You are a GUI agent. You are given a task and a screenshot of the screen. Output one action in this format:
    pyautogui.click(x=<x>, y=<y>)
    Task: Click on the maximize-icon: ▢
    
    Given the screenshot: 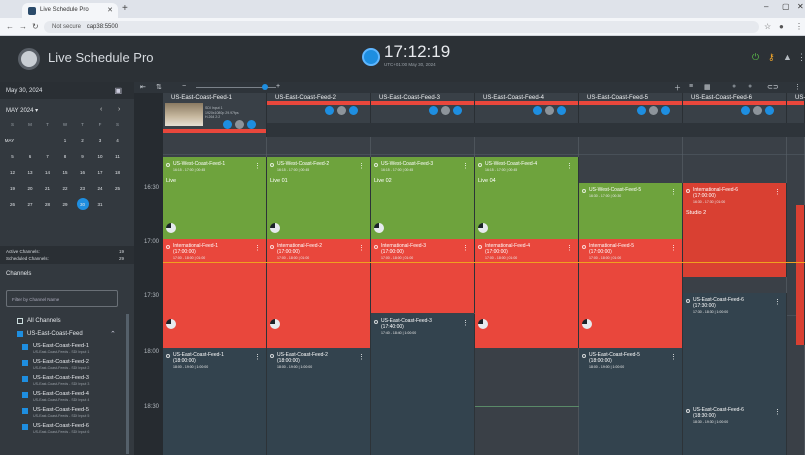 What is the action you would take?
    pyautogui.click(x=786, y=6)
    